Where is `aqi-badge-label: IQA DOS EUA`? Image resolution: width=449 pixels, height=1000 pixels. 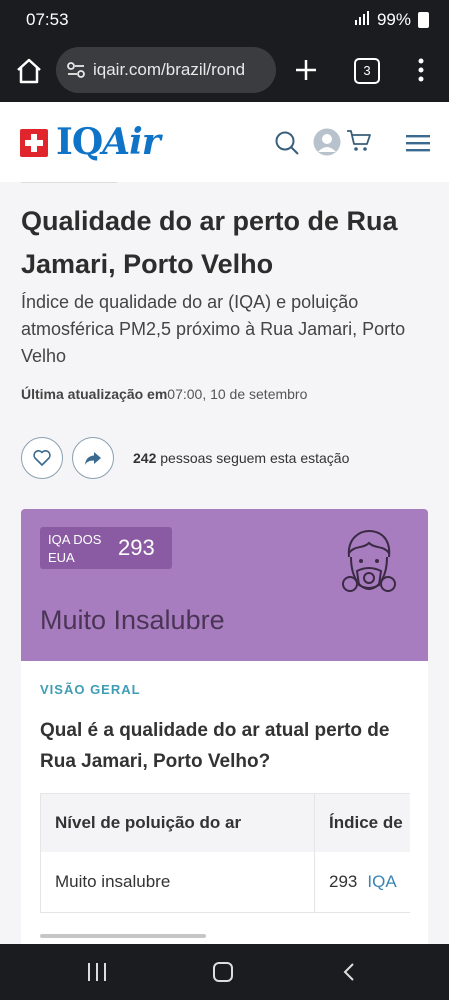
aqi-badge-label: IQA DOS EUA is located at coordinates (75, 548).